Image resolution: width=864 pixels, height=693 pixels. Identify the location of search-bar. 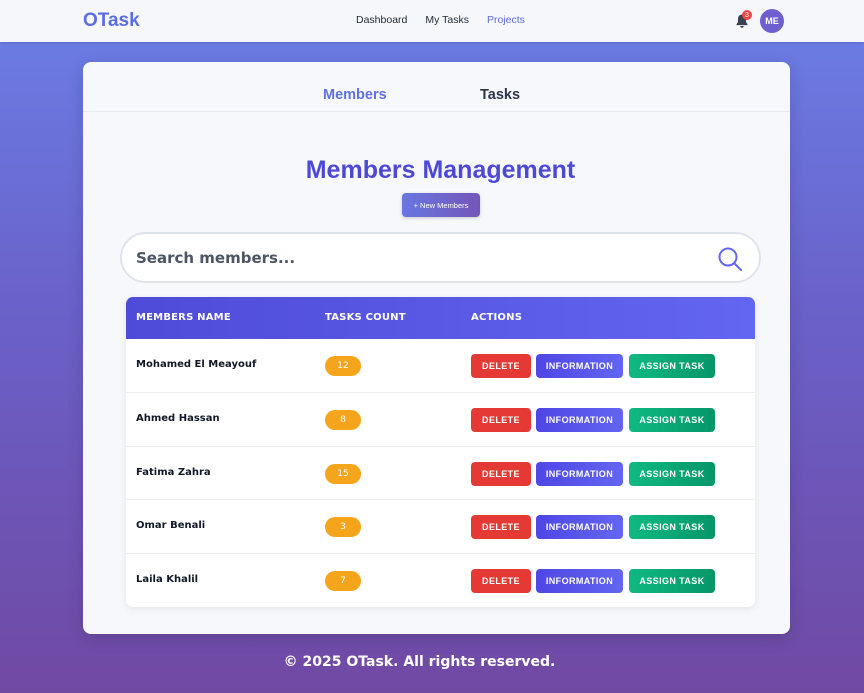
(440, 257).